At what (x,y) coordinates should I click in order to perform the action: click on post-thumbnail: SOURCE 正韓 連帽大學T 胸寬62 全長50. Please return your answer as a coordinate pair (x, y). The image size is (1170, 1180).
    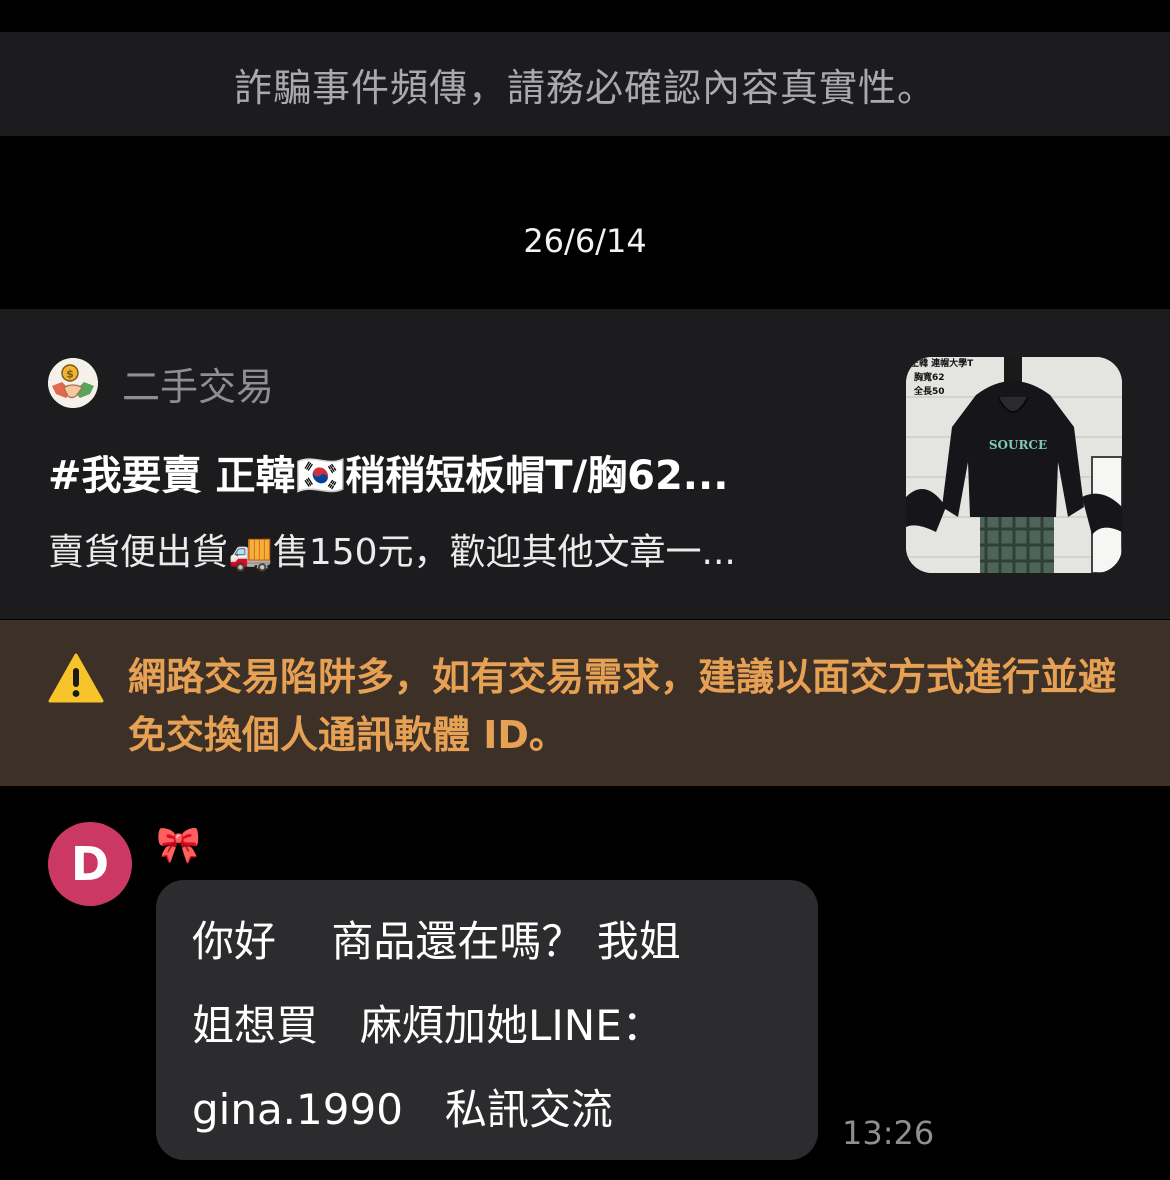
    Looking at the image, I should click on (1014, 465).